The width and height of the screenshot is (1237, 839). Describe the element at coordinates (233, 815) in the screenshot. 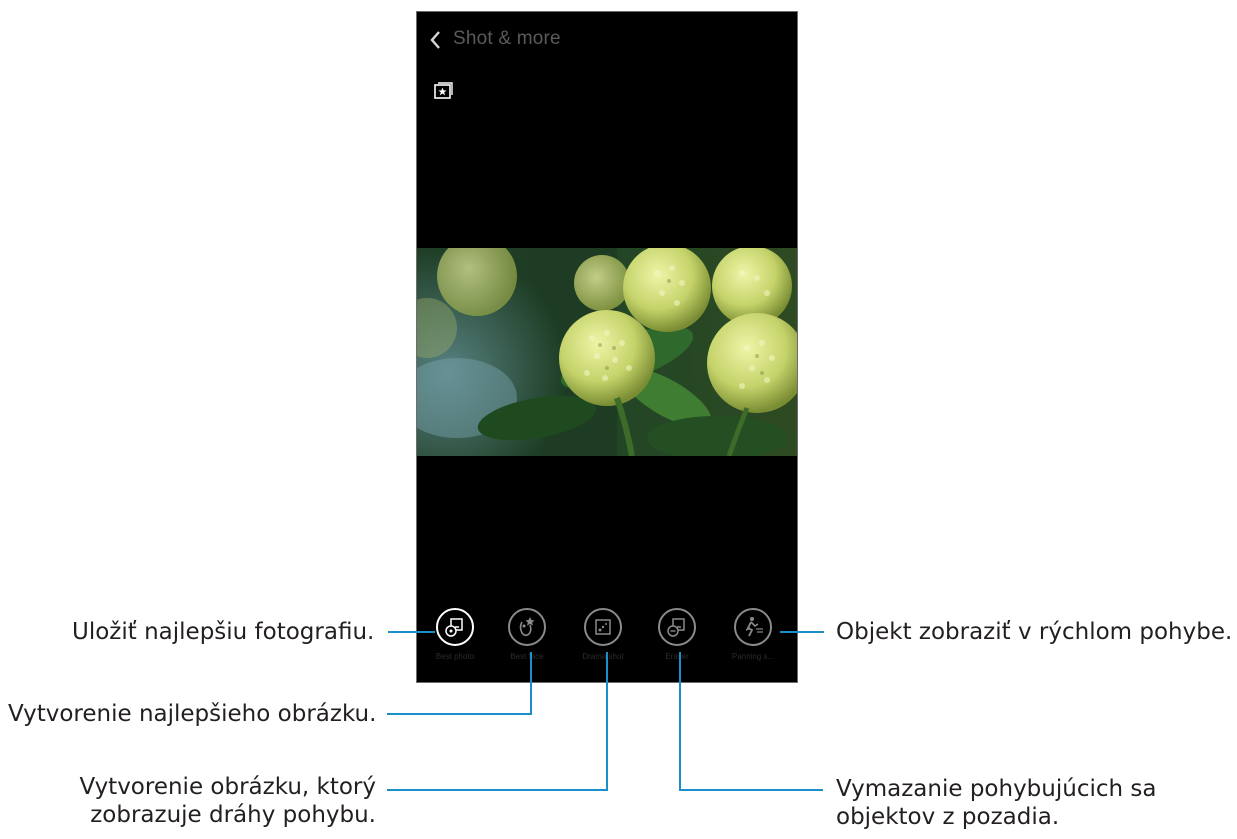

I see `callout-drama-shot-line2: zobrazuje dráhy pohybu.` at that location.